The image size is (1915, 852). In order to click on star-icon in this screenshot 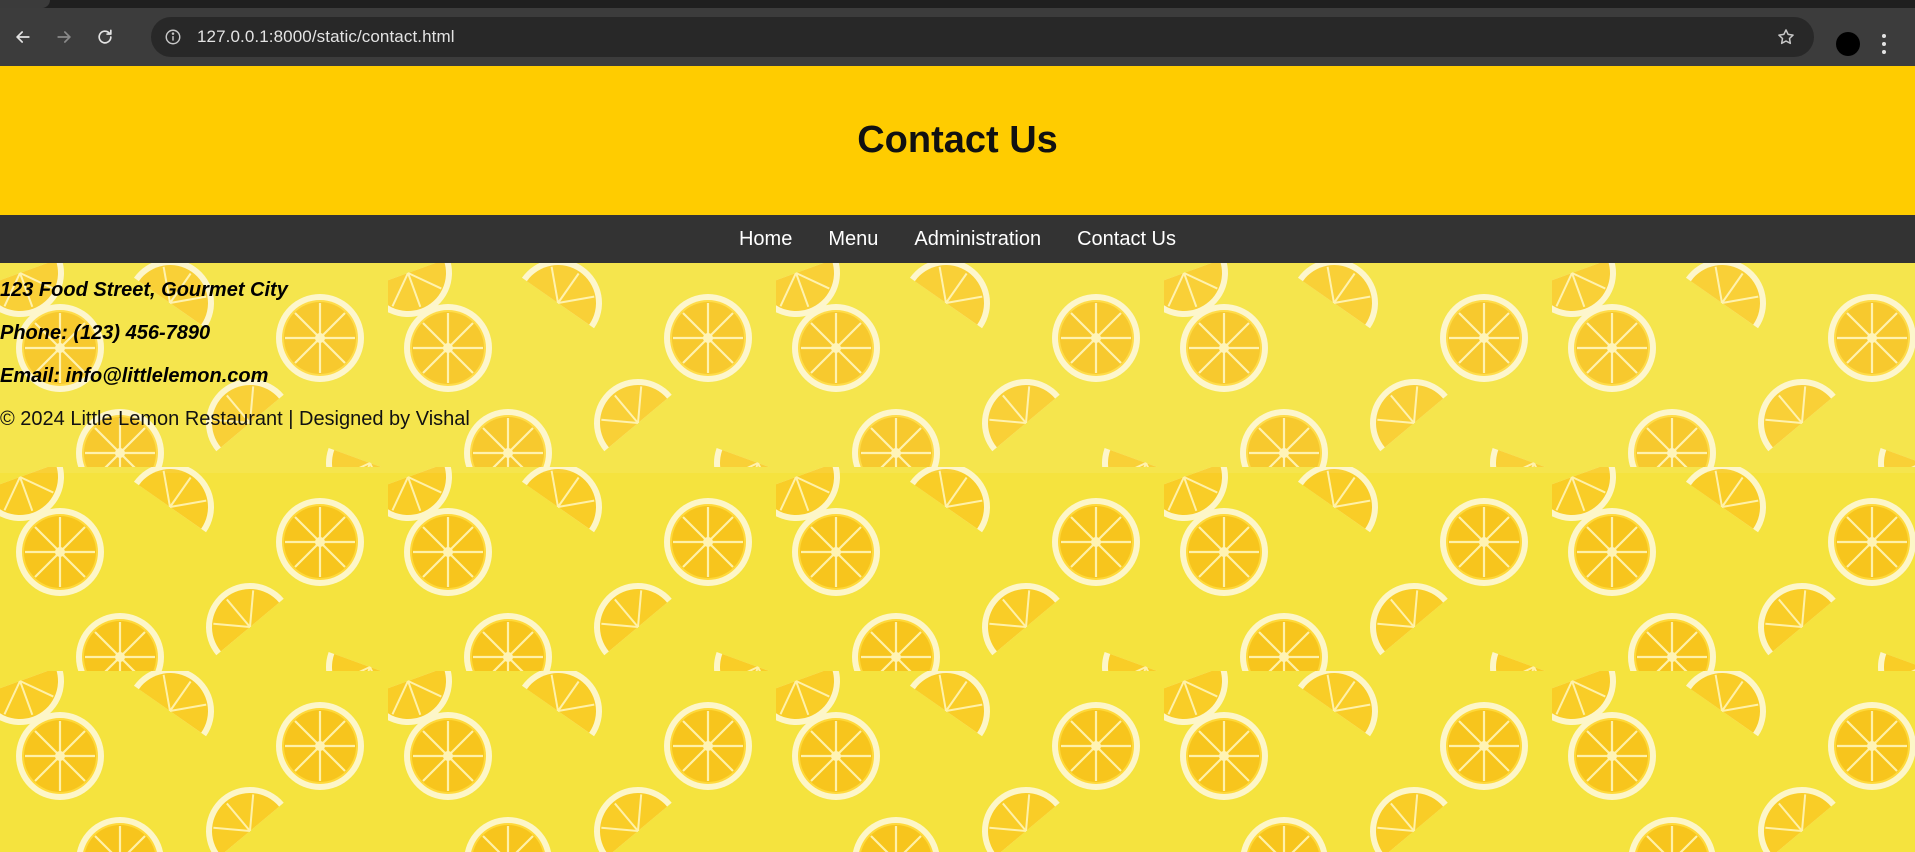, I will do `click(1786, 37)`.